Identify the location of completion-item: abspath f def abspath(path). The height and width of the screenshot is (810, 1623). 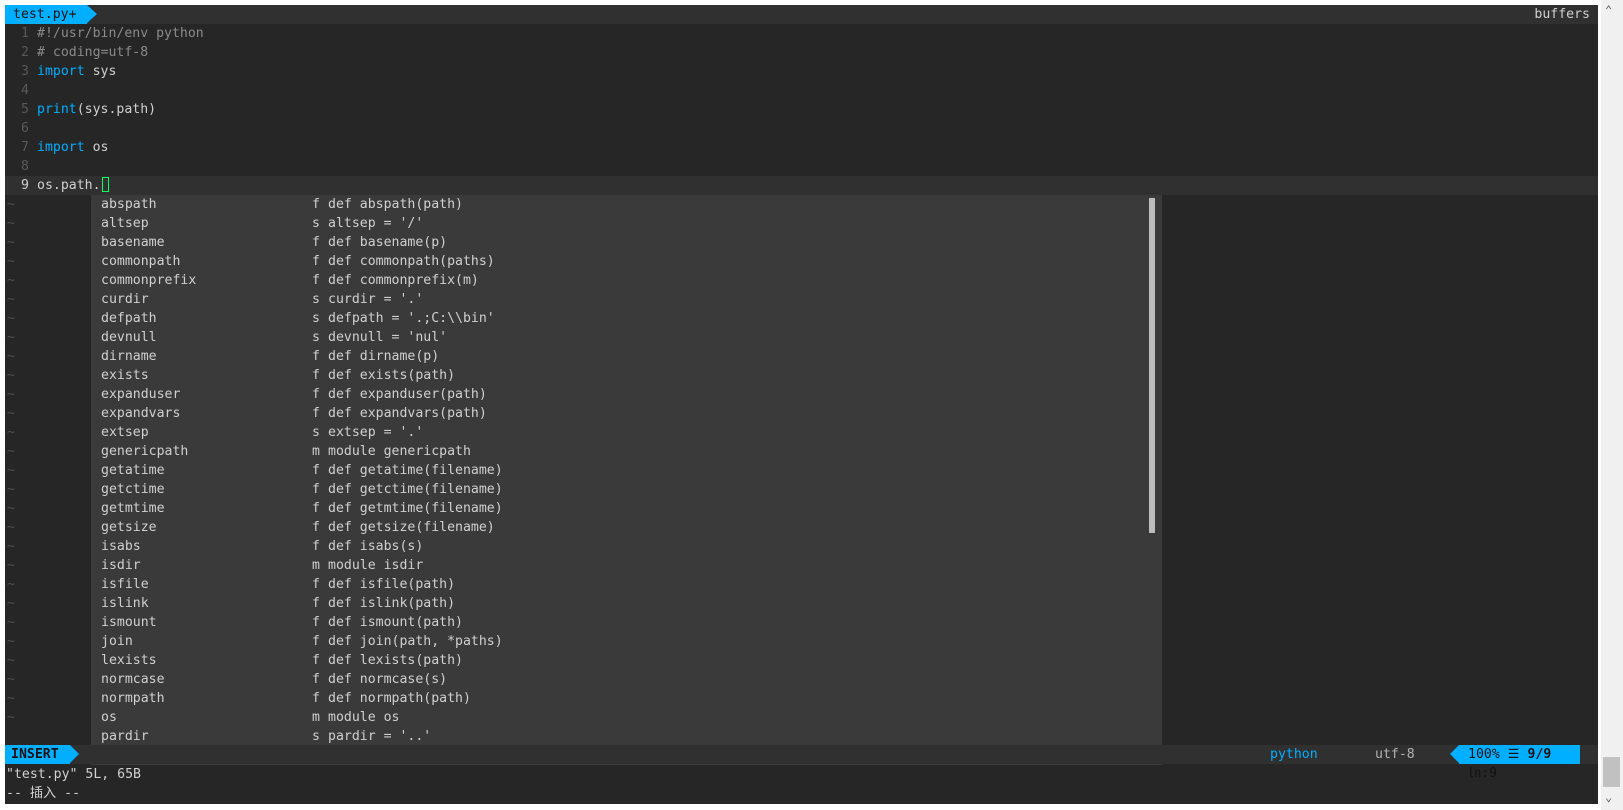
(626, 204).